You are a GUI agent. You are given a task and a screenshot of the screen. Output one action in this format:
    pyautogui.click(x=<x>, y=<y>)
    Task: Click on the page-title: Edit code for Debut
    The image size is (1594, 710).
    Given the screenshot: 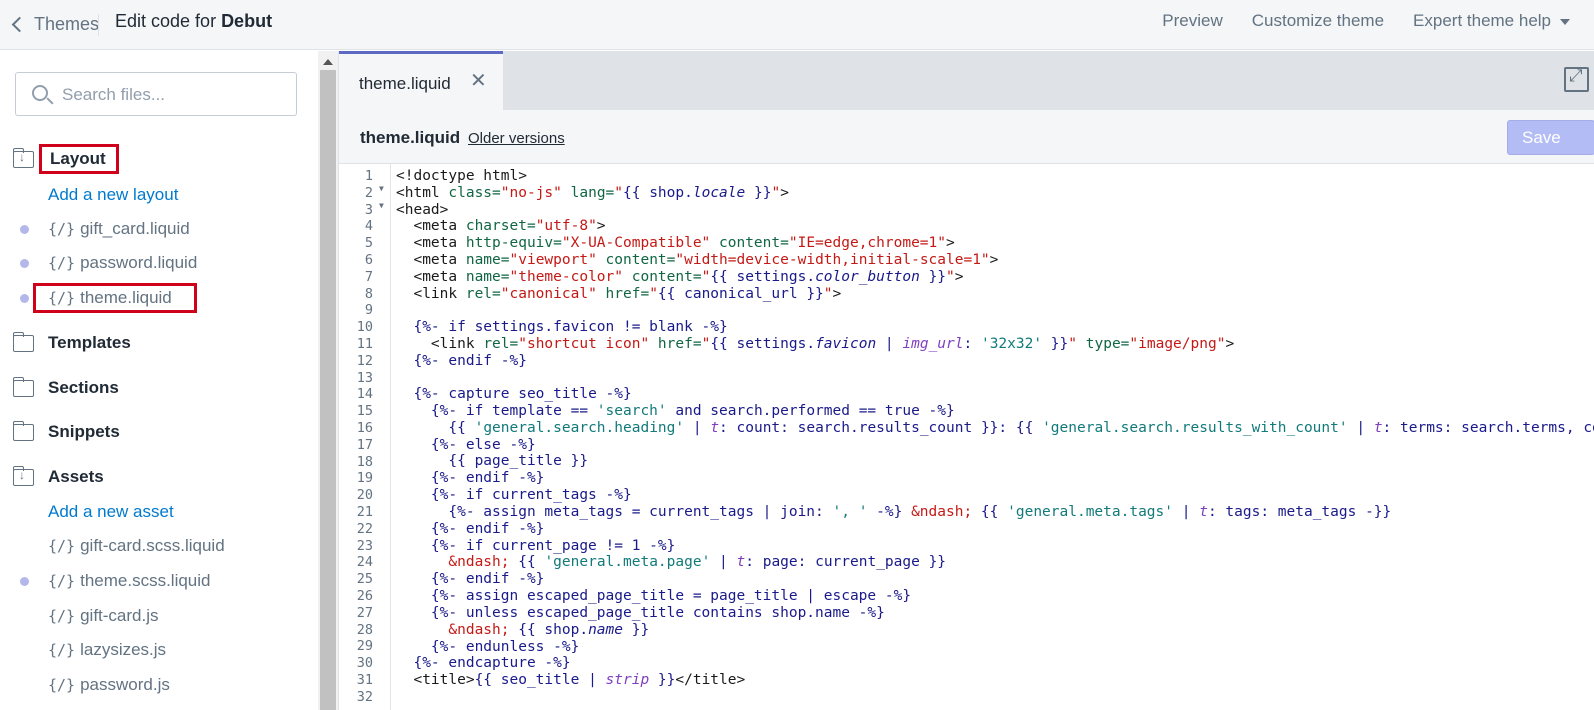 What is the action you would take?
    pyautogui.click(x=194, y=21)
    